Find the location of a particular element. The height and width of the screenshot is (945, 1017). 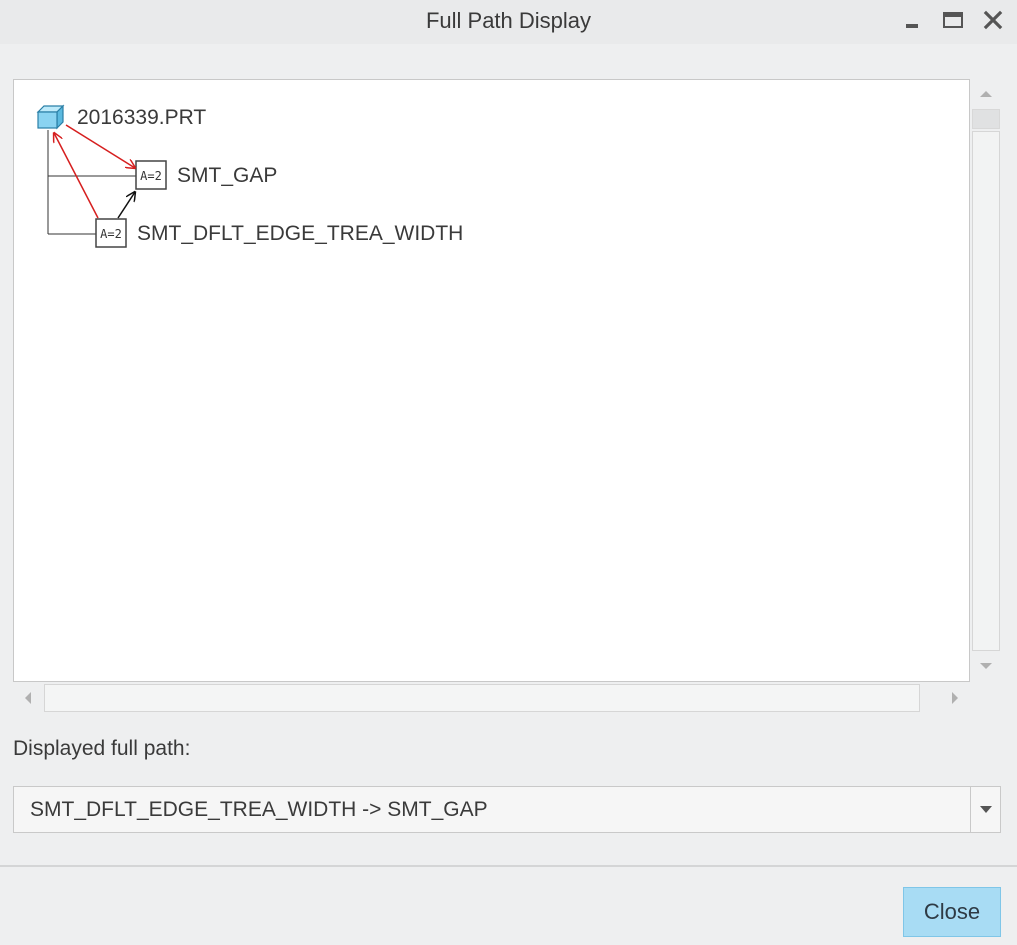

full-path-value: SMT_DFLT_EDGE_TREA_WIDTH -> SMT_GAP is located at coordinates (259, 809).